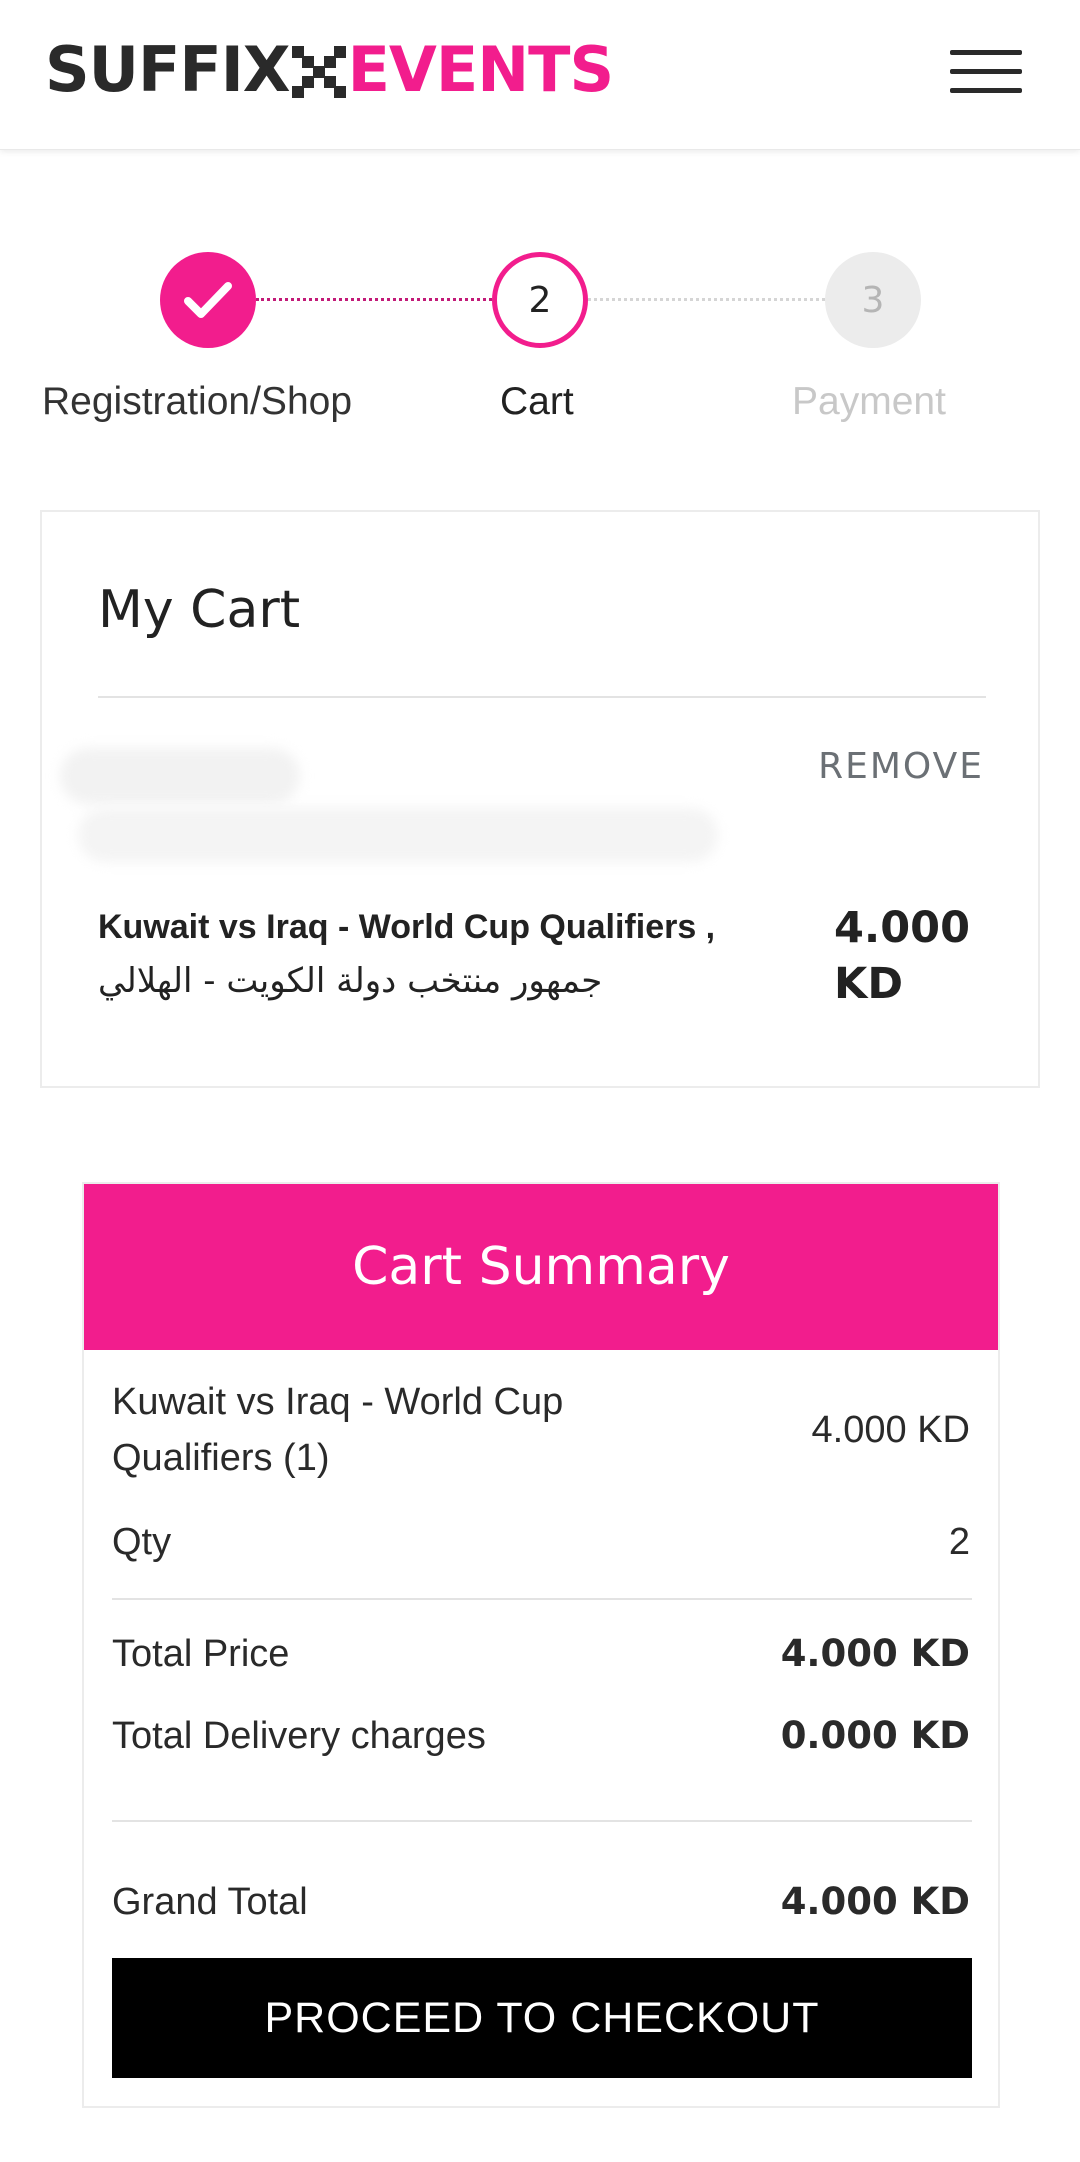 This screenshot has width=1080, height=2162. I want to click on step-label-cart: Cart, so click(537, 401).